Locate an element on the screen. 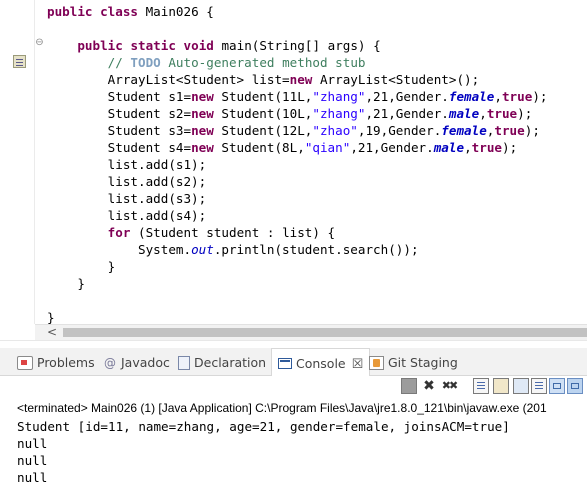 Image resolution: width=587 pixels, height=503 pixels. scrollbar-thumb is located at coordinates (325, 332).